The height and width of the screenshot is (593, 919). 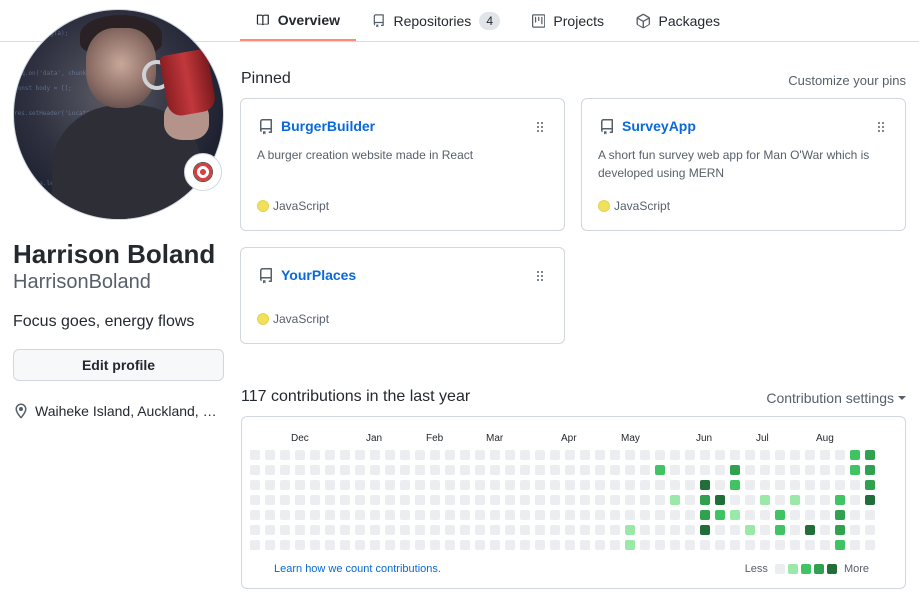 I want to click on drag-handle-icon, so click(x=540, y=127).